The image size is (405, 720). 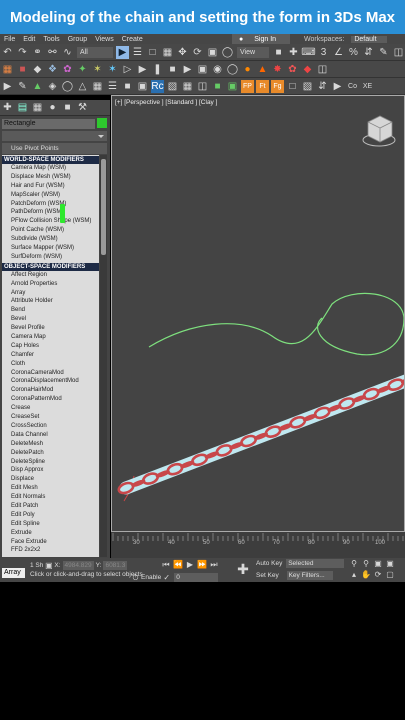 What do you see at coordinates (261, 39) in the screenshot?
I see `sign-in-button: ● Sign In` at bounding box center [261, 39].